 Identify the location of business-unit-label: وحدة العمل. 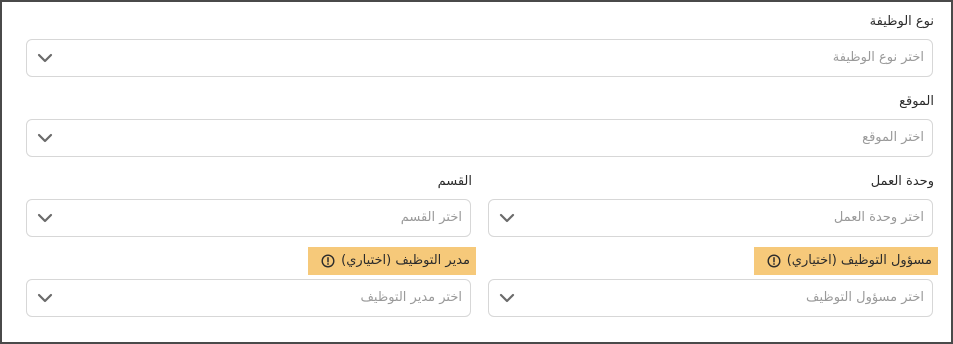
(902, 181).